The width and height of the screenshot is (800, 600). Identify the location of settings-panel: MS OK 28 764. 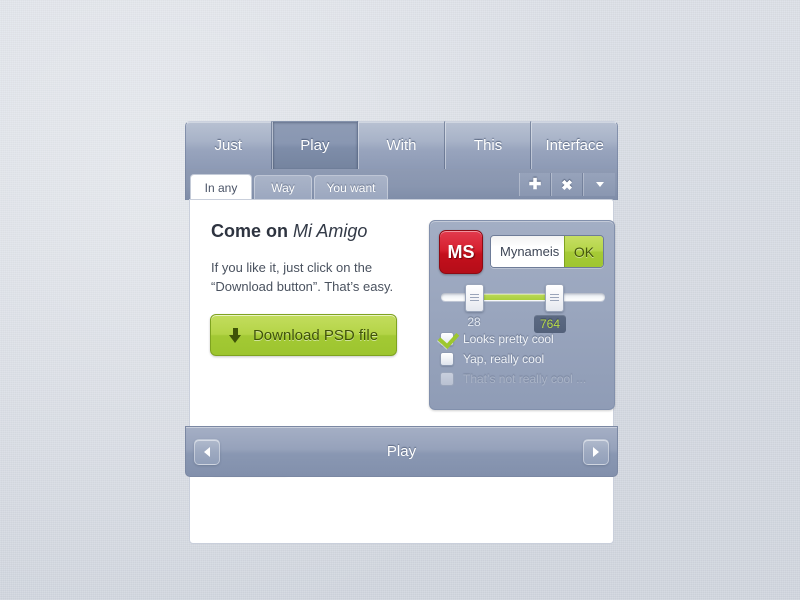
(522, 315).